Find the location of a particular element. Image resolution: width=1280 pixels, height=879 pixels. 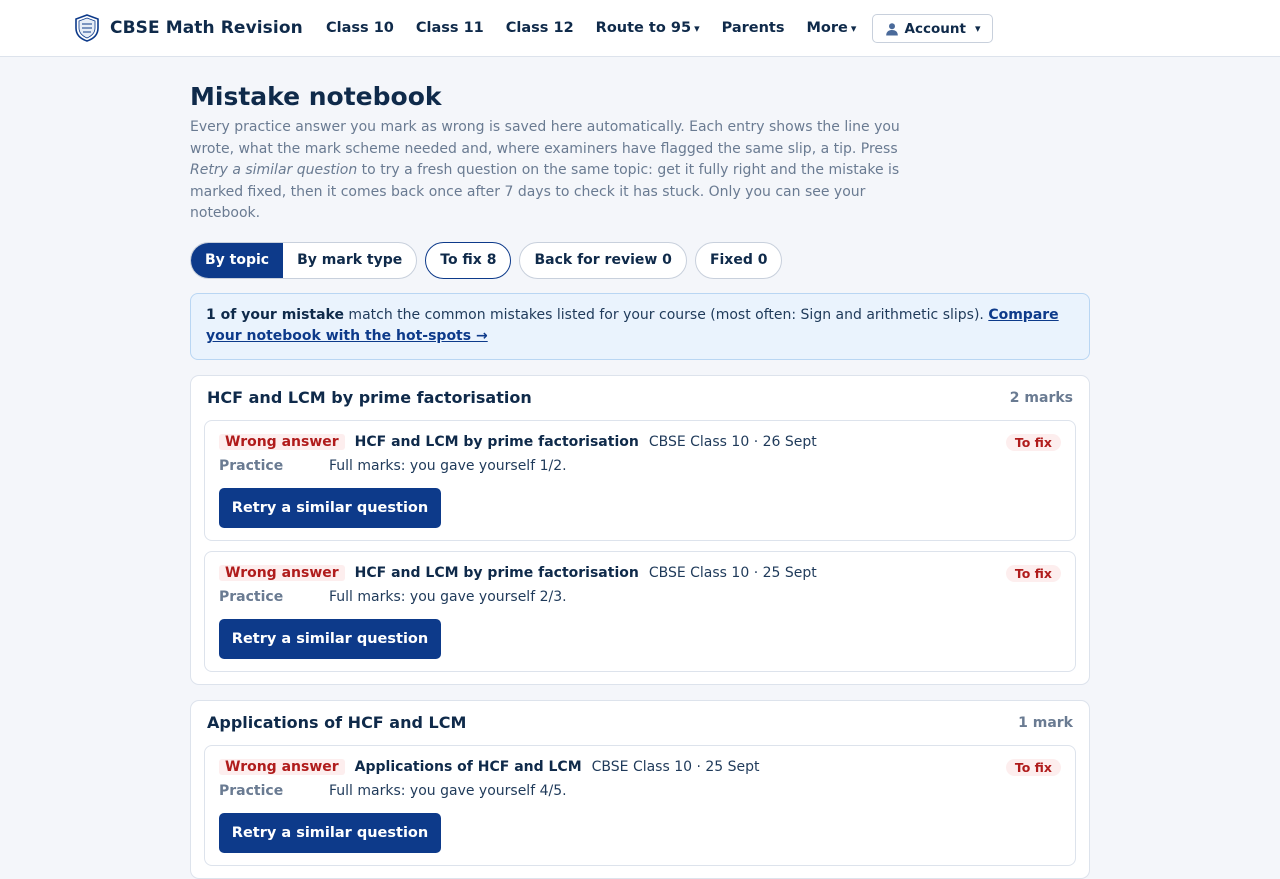

view-toggle: By topic By mark type is located at coordinates (304, 260).